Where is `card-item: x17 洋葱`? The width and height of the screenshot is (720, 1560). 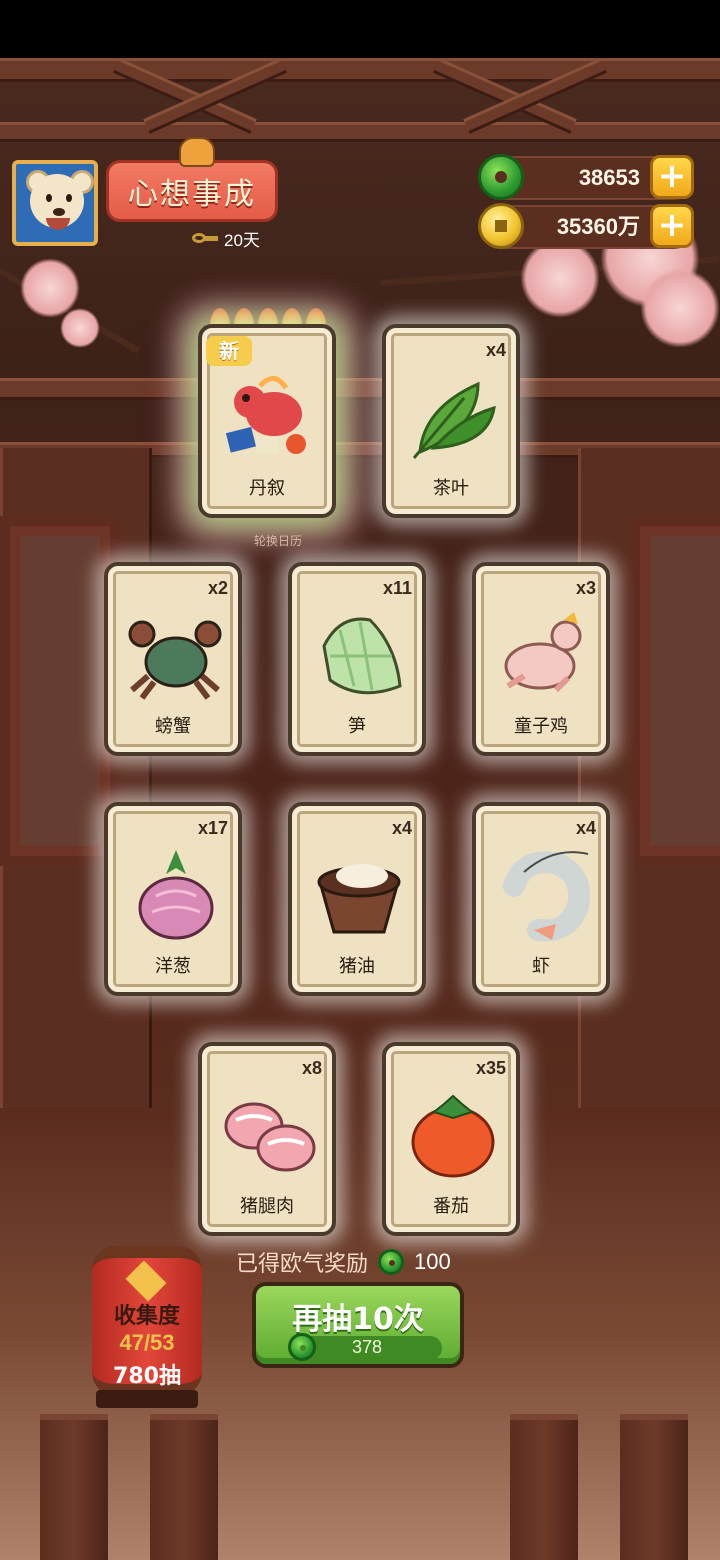 card-item: x17 洋葱 is located at coordinates (173, 899).